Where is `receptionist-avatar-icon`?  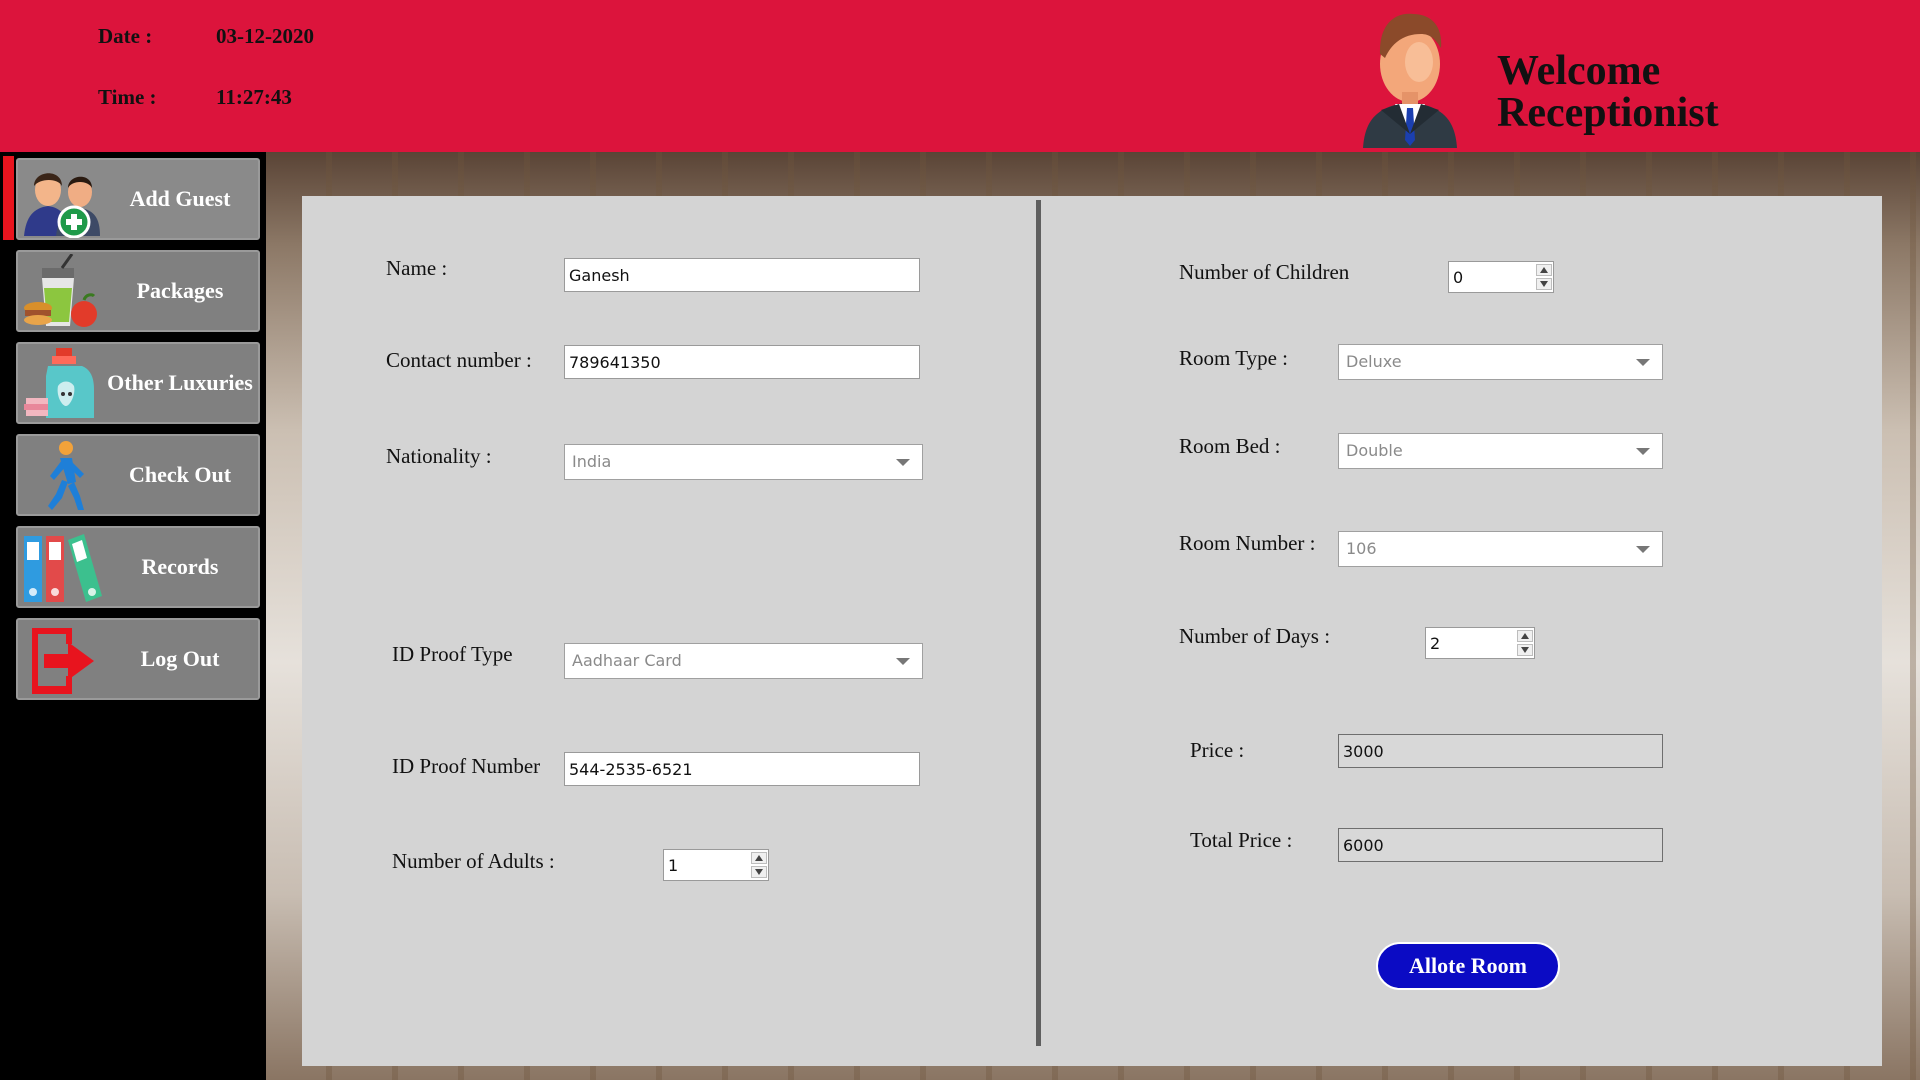
receptionist-avatar-icon is located at coordinates (1410, 80).